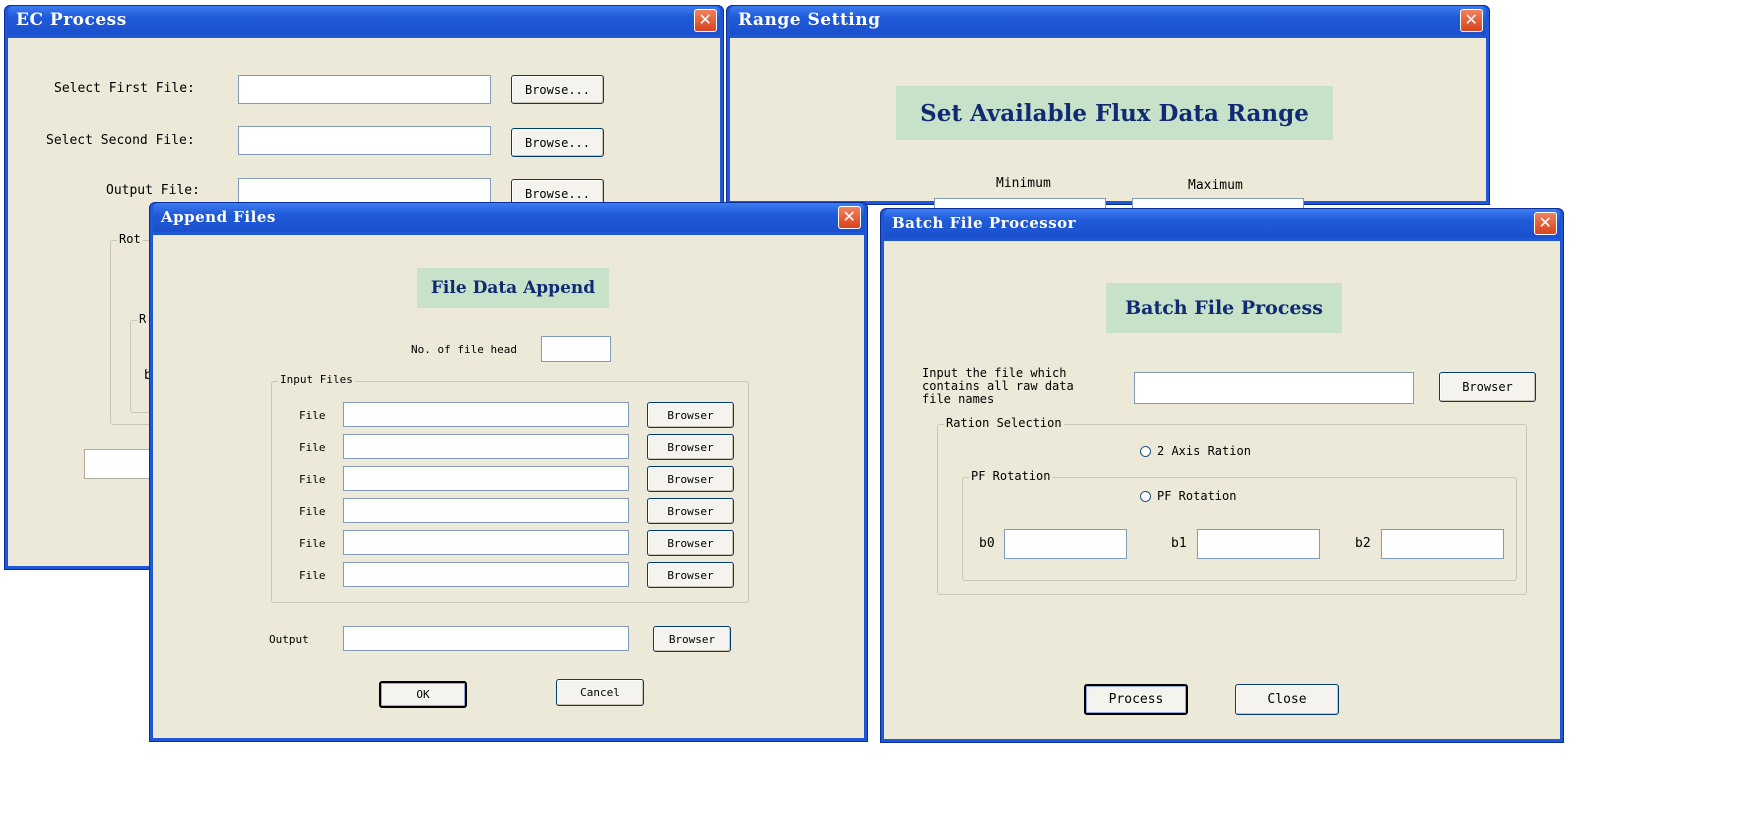  I want to click on pf-rotation-radio-label: PF Rotation, so click(1197, 496).